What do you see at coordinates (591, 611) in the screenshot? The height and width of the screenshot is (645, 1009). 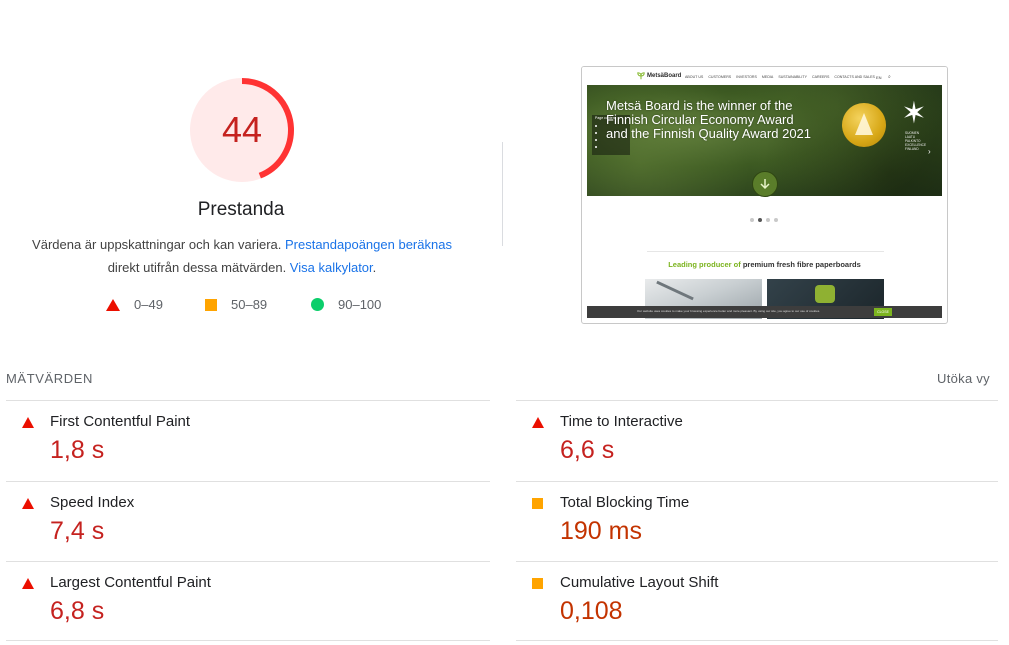 I see `metric-value: 0,108` at bounding box center [591, 611].